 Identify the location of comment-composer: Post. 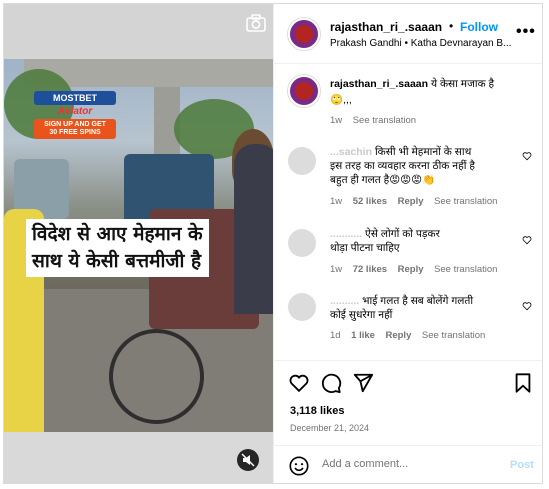
(408, 464).